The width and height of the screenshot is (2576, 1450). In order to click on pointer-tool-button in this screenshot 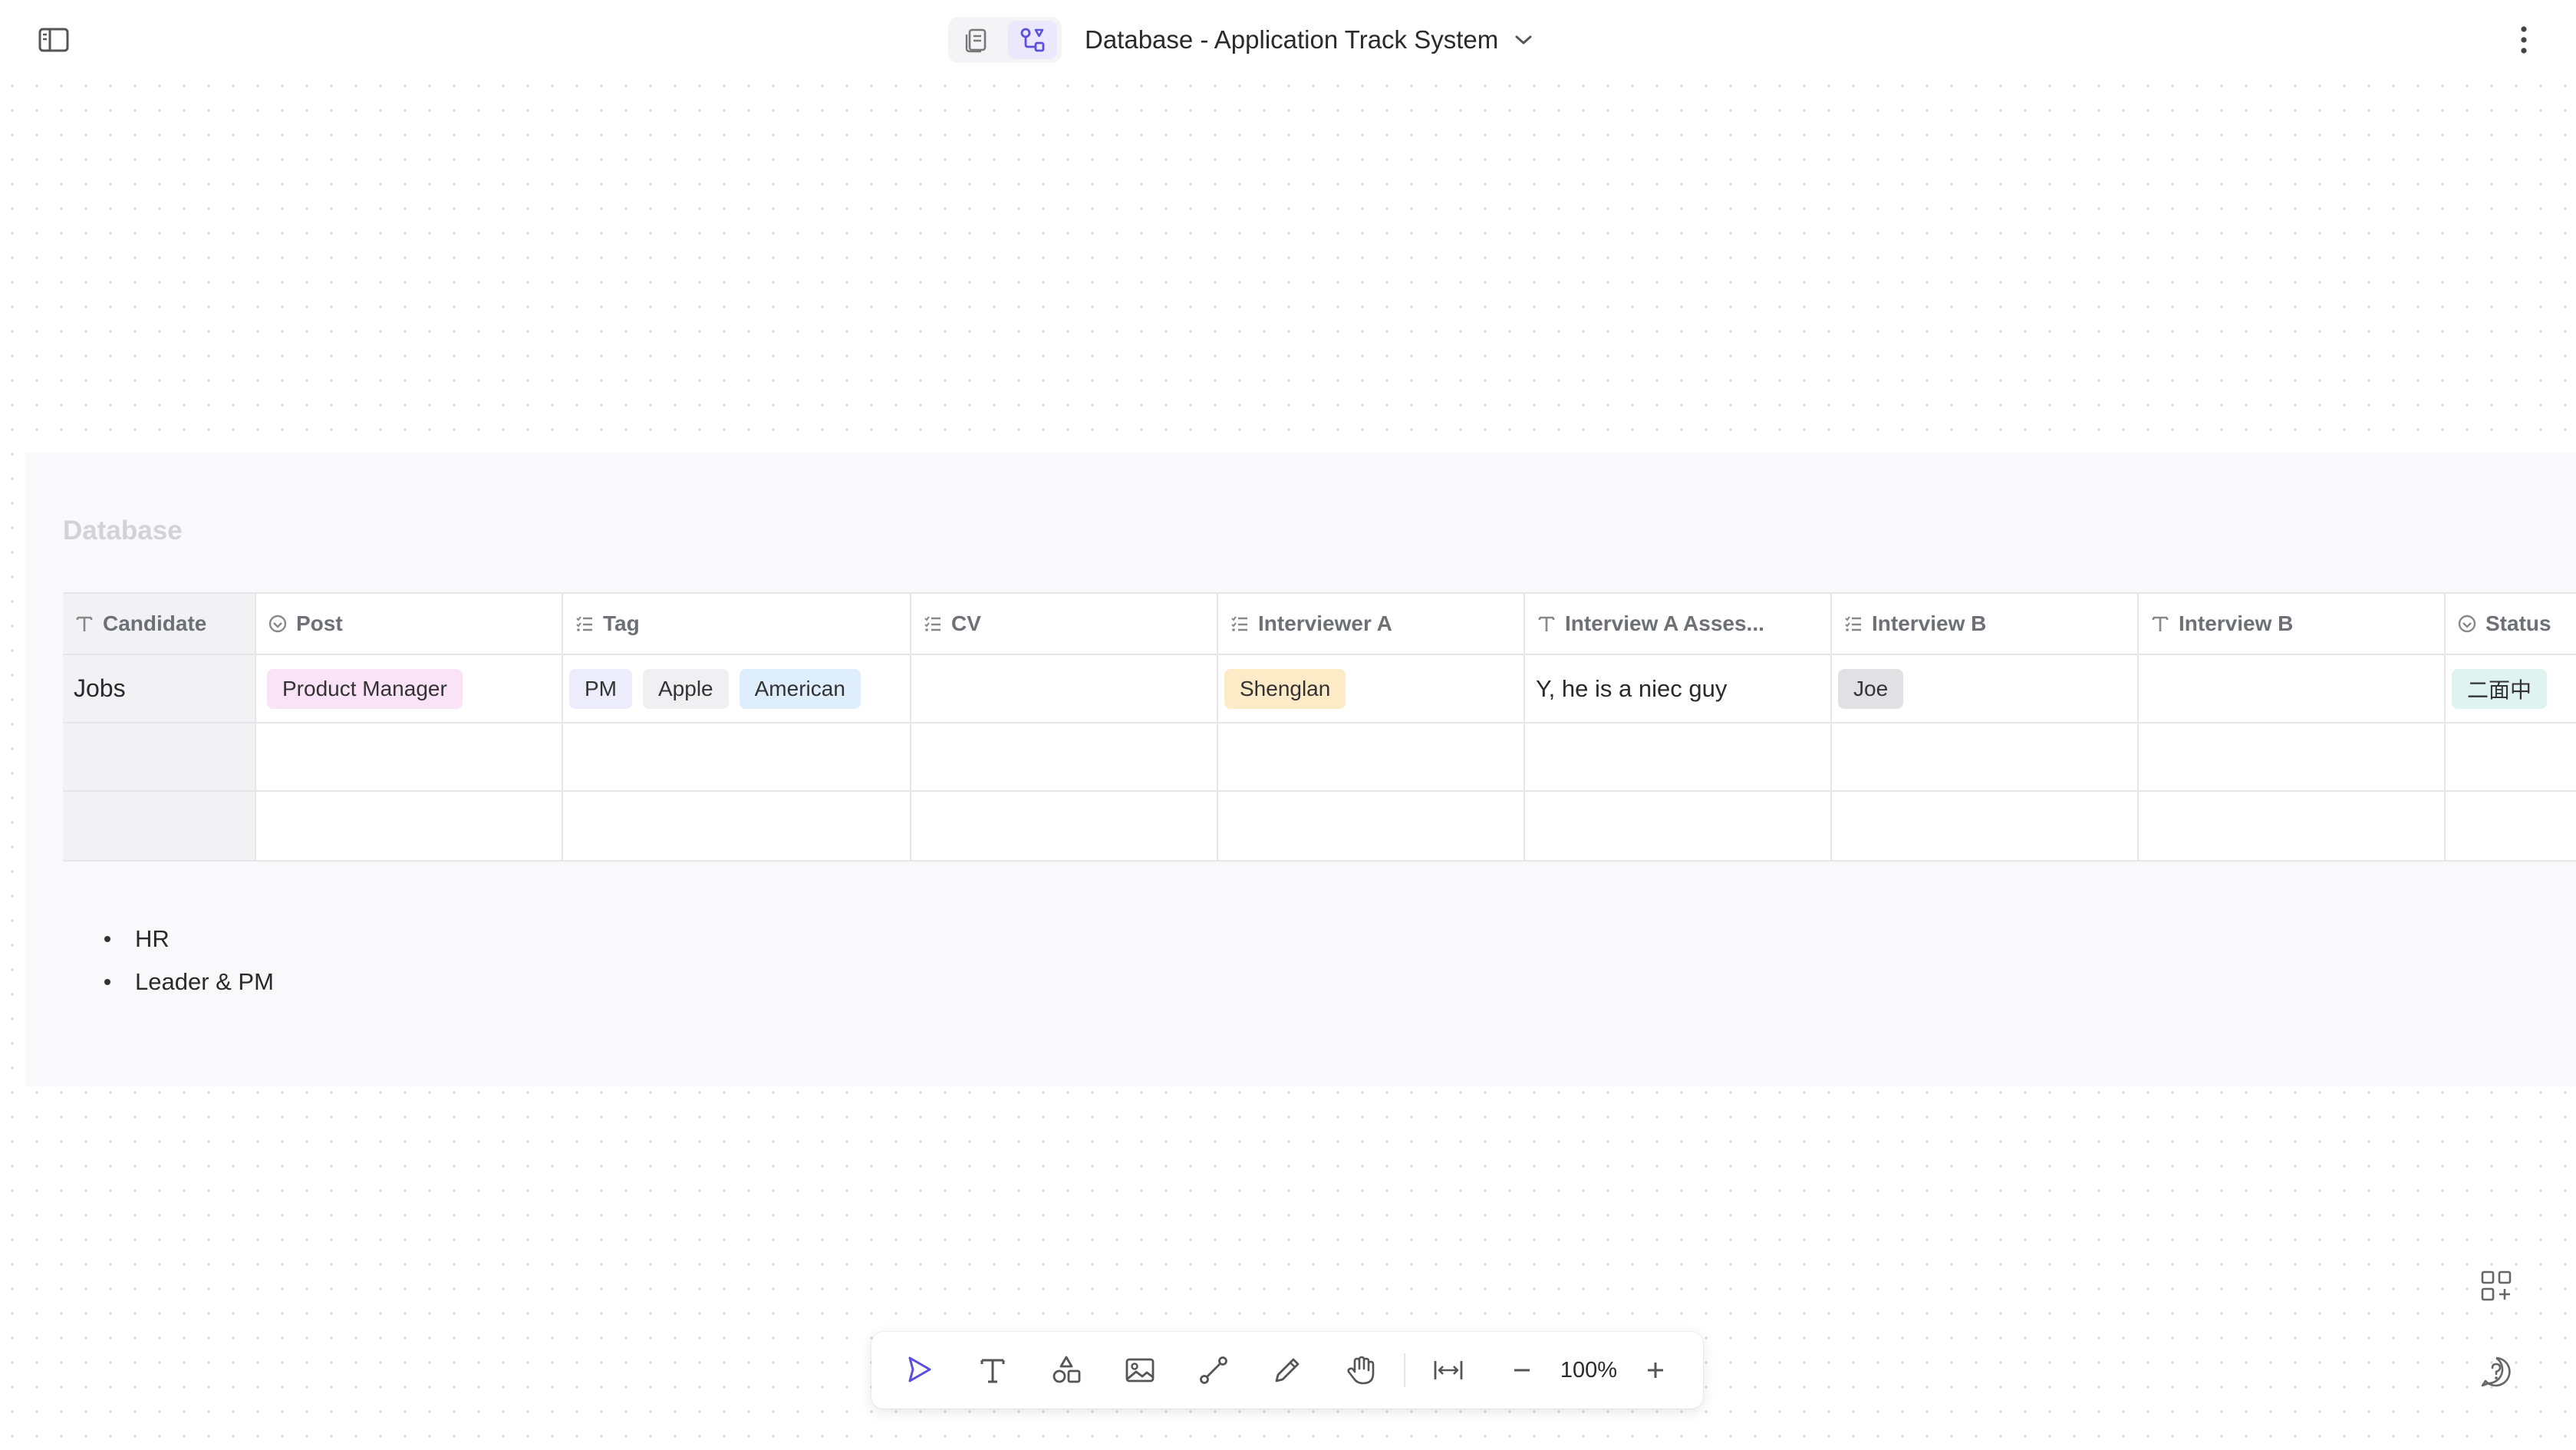, I will do `click(919, 1370)`.